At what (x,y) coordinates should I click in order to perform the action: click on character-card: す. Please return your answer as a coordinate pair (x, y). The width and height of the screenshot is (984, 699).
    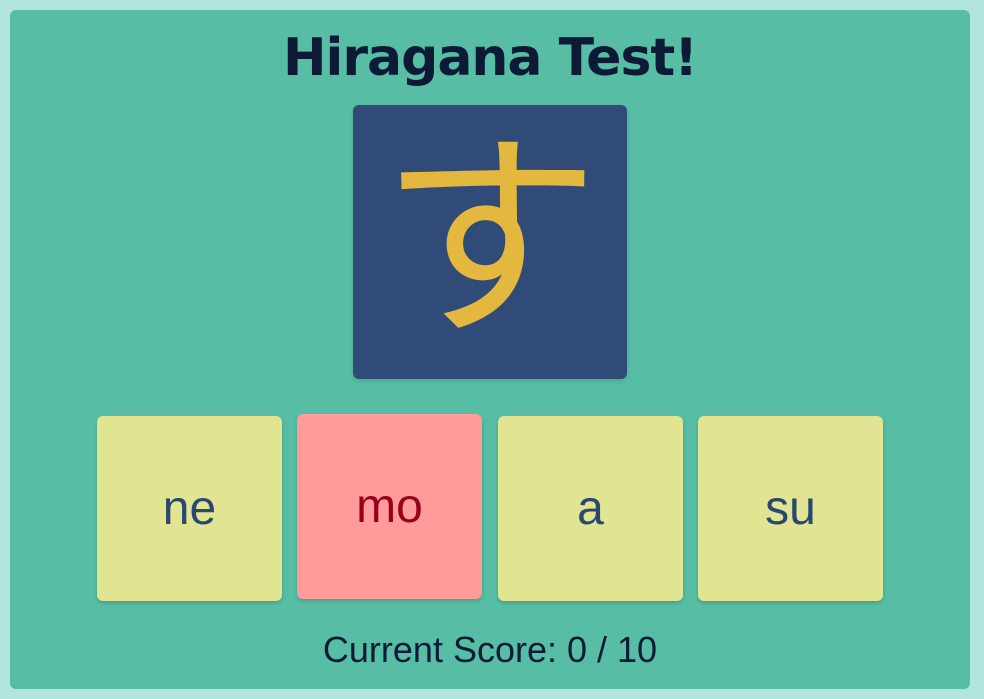
    Looking at the image, I should click on (490, 242).